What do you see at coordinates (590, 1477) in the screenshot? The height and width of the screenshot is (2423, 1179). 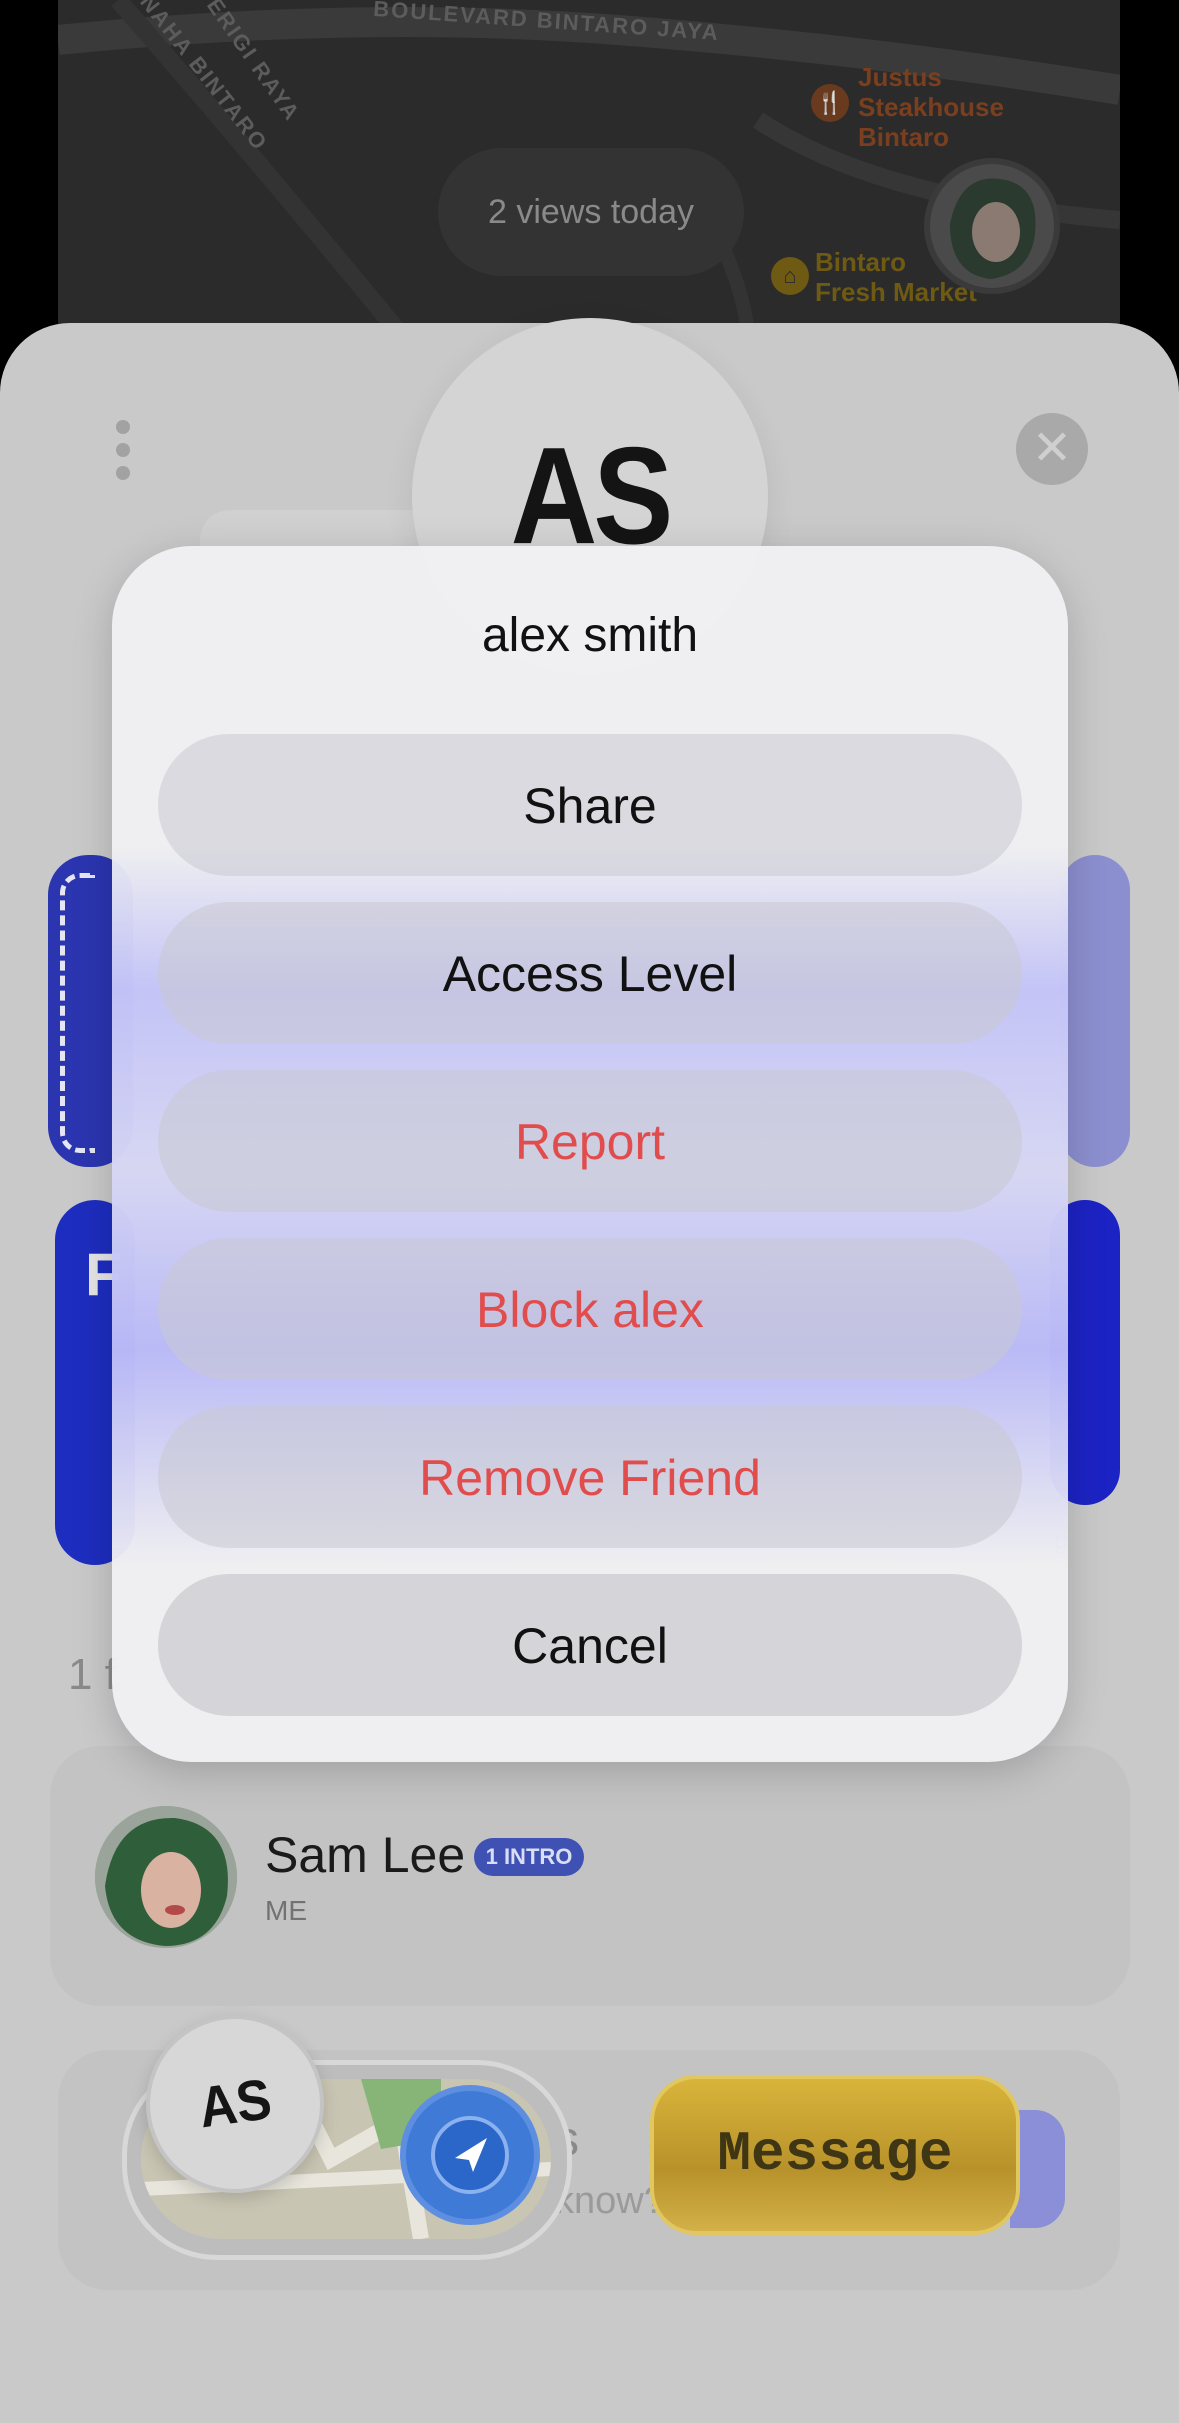 I see `remove-friend-button: Remove Friend` at bounding box center [590, 1477].